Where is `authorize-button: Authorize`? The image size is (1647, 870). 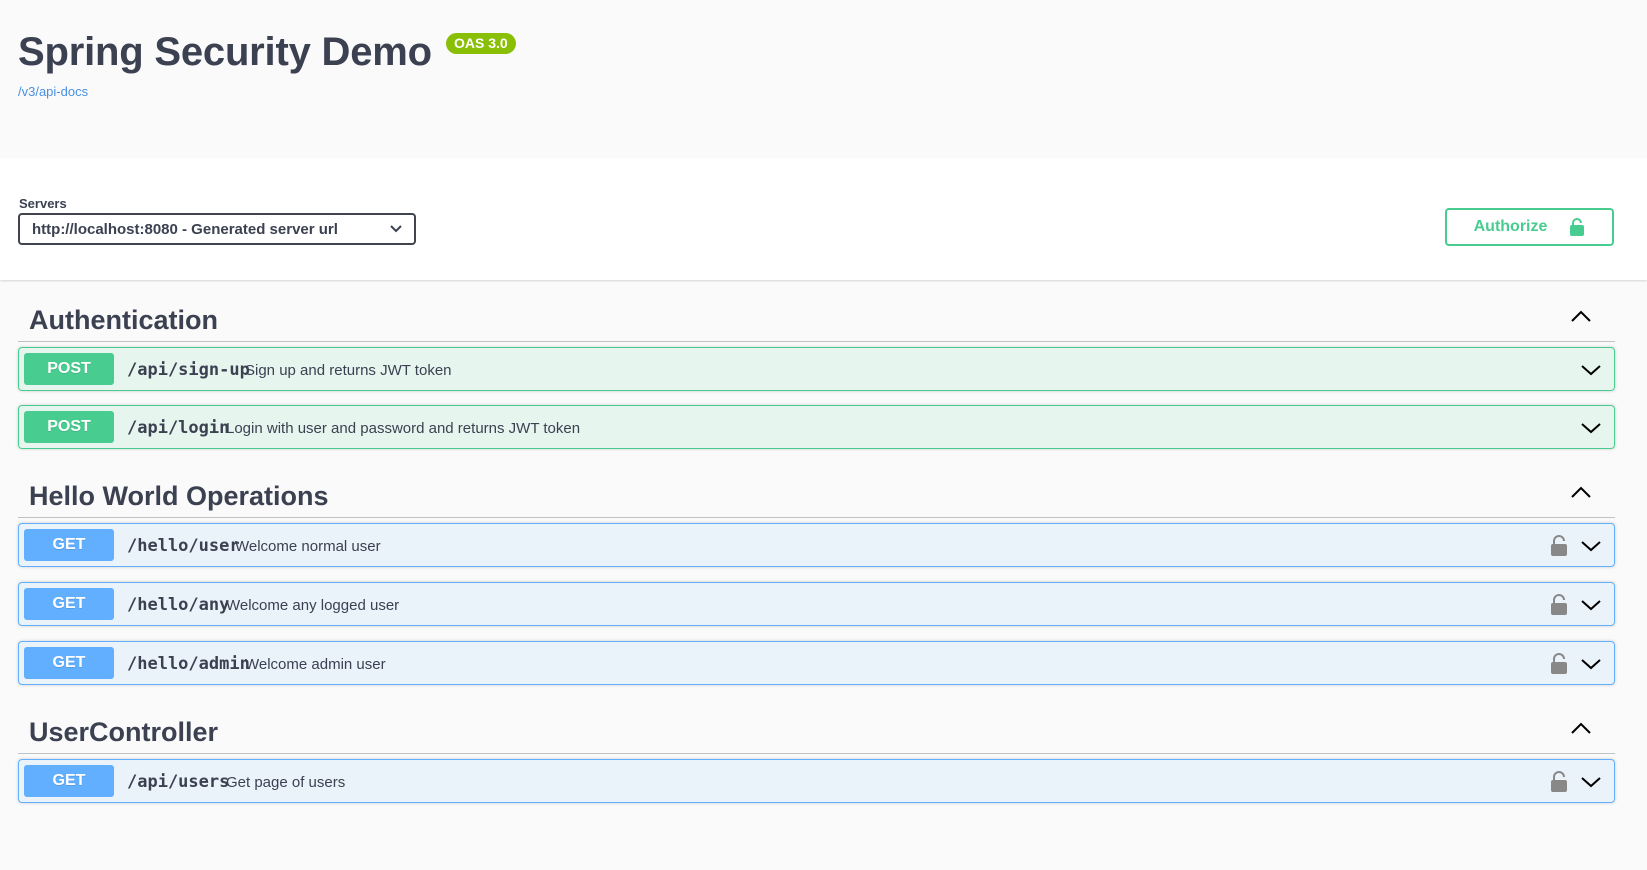
authorize-button: Authorize is located at coordinates (1529, 227).